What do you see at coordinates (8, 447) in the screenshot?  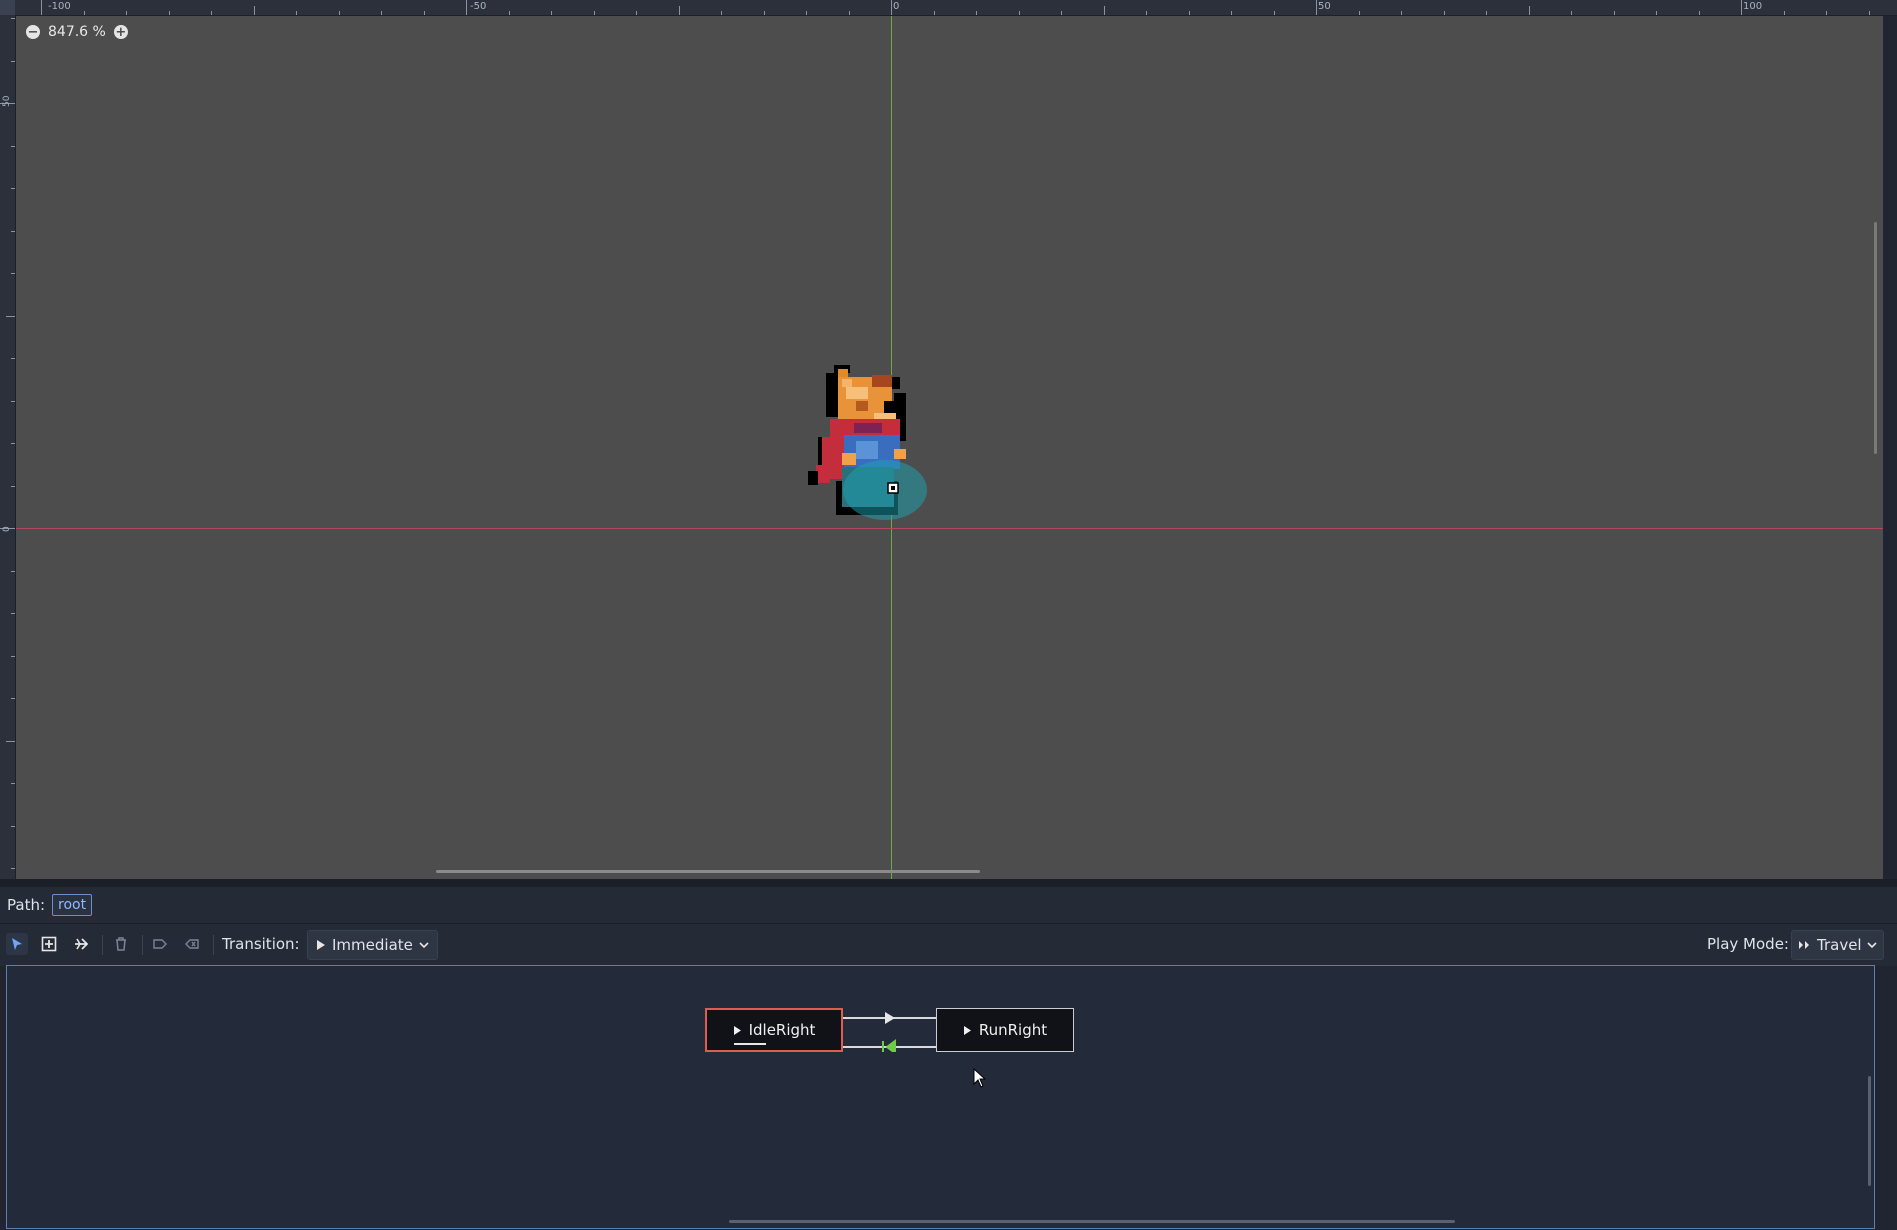 I see `vertical-ruler: 50 0` at bounding box center [8, 447].